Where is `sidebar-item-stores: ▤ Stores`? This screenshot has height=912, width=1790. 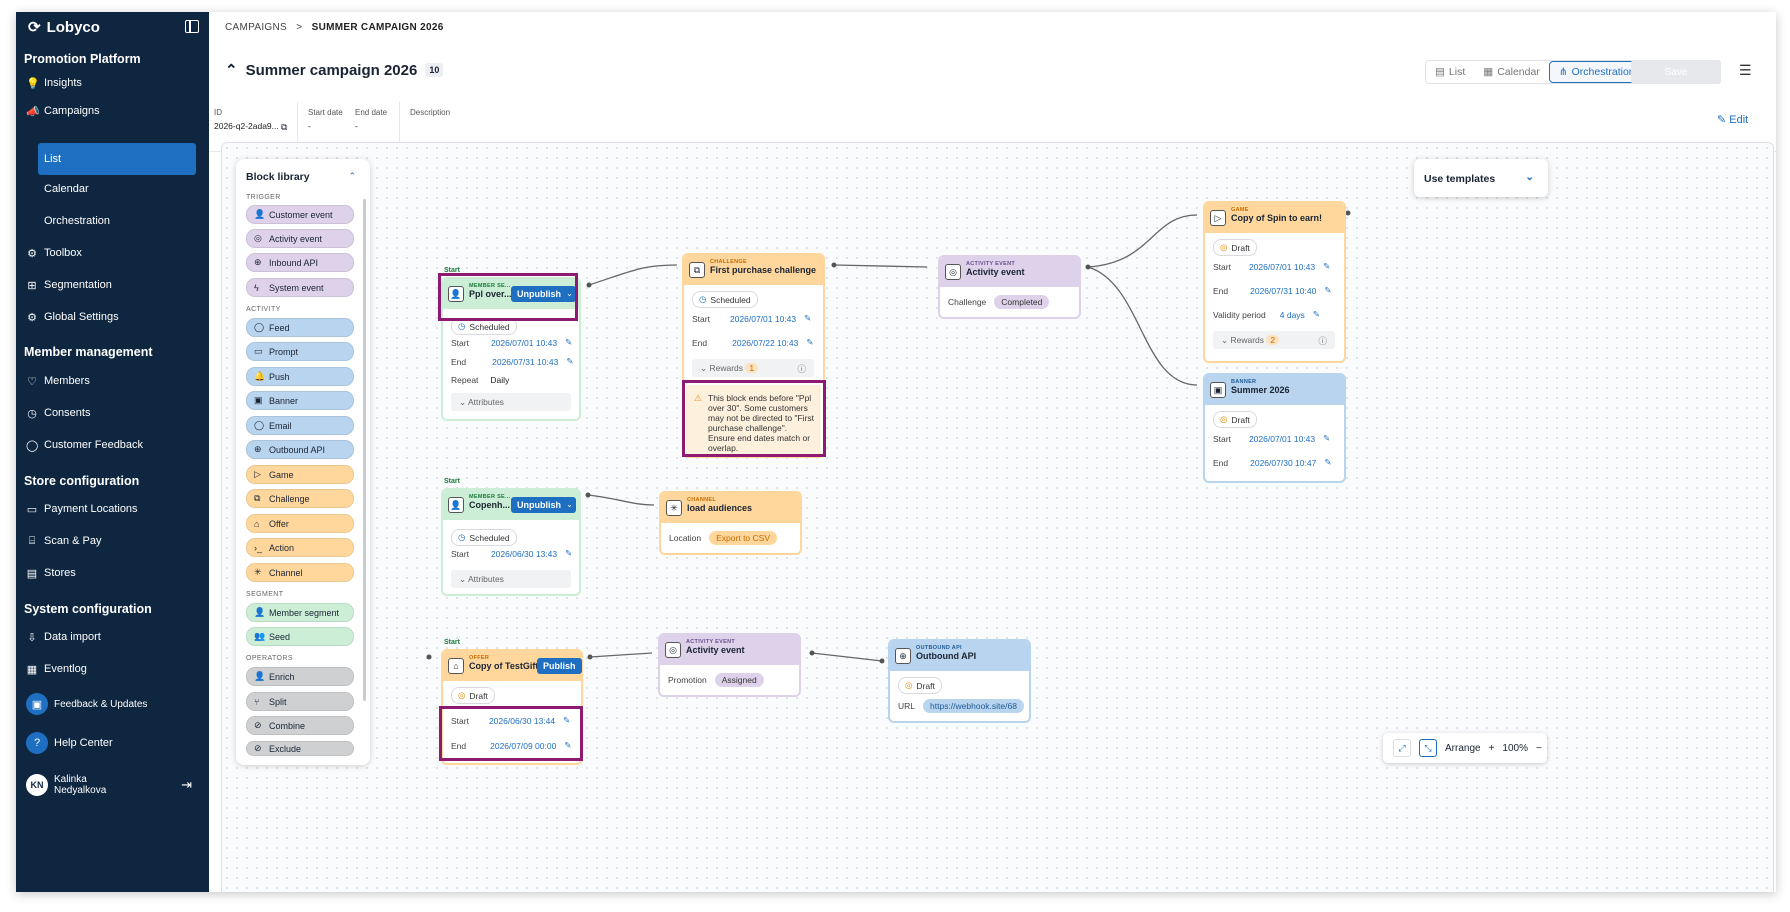
sidebar-item-stores: ▤ Stores is located at coordinates (114, 573).